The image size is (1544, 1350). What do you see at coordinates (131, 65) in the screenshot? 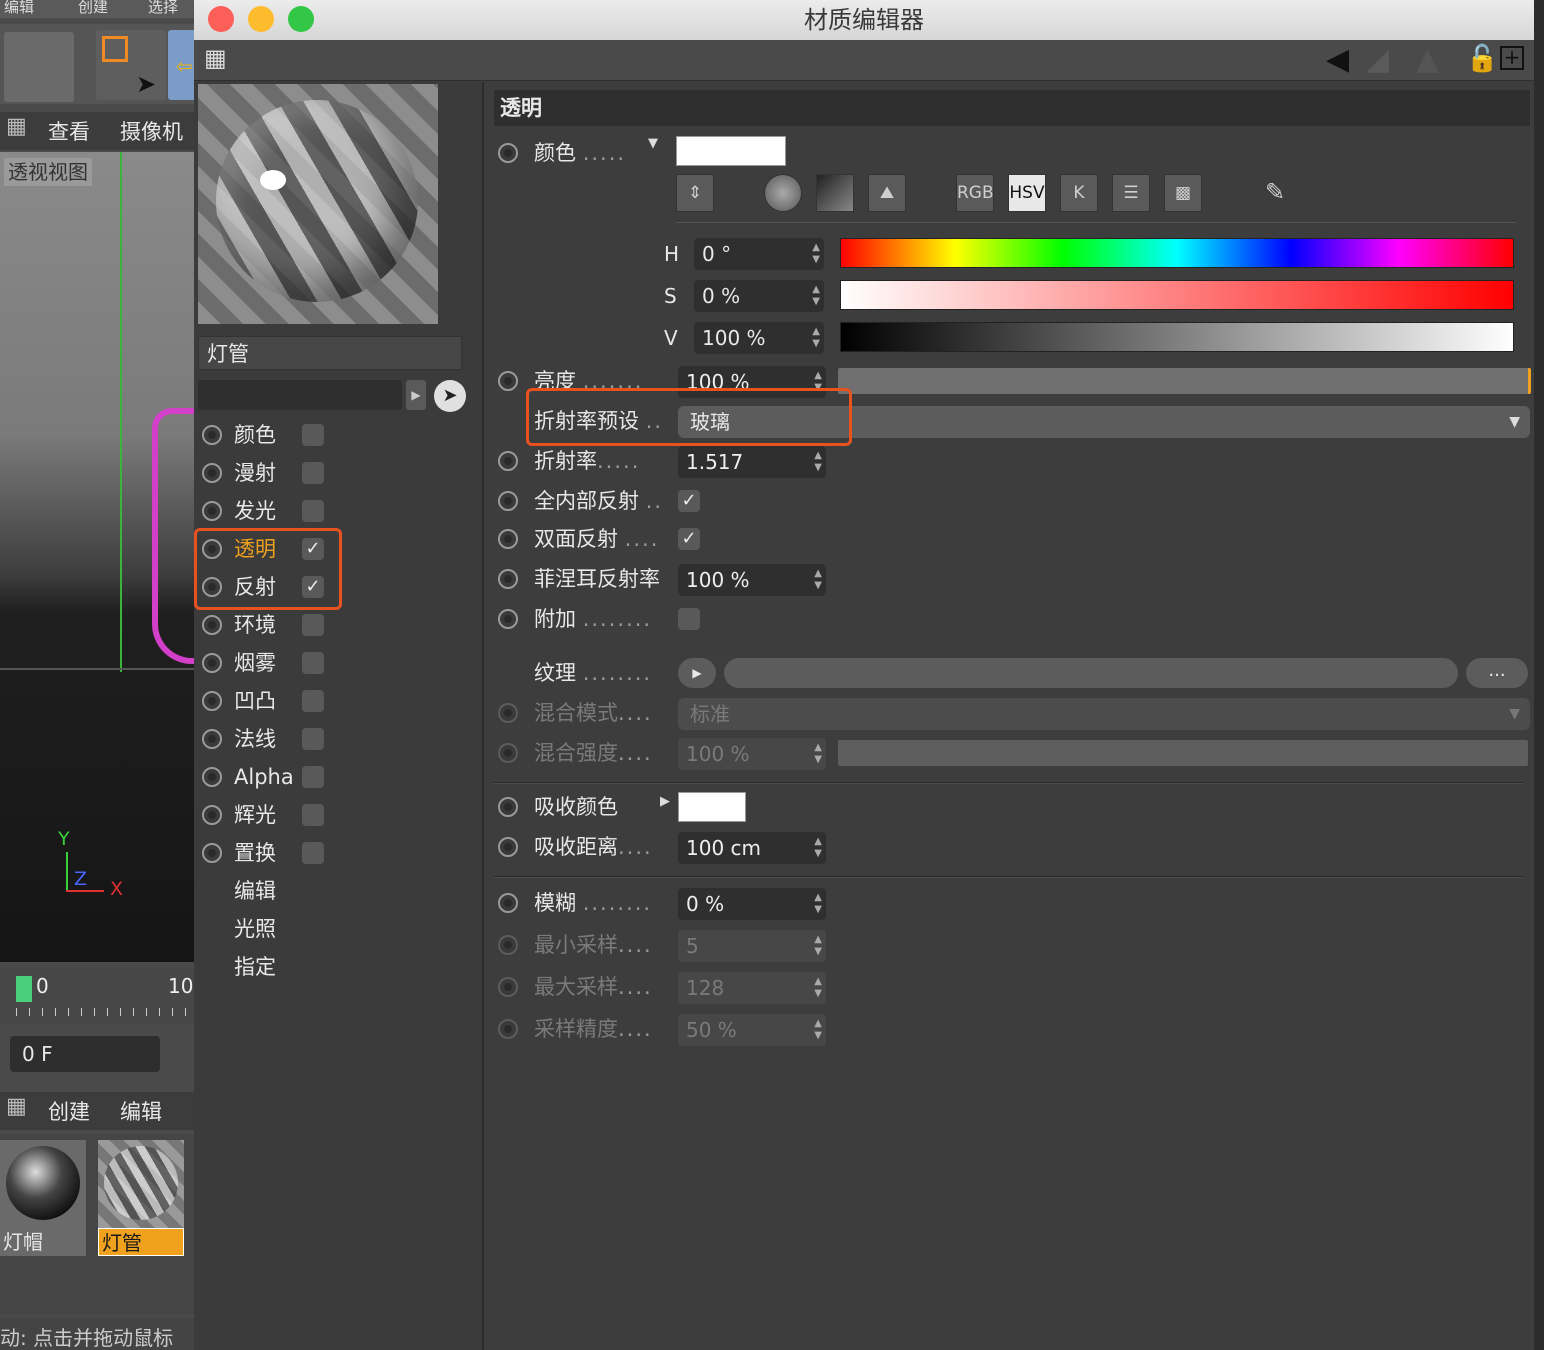
I see `rect-select-tool-icon: ➤` at bounding box center [131, 65].